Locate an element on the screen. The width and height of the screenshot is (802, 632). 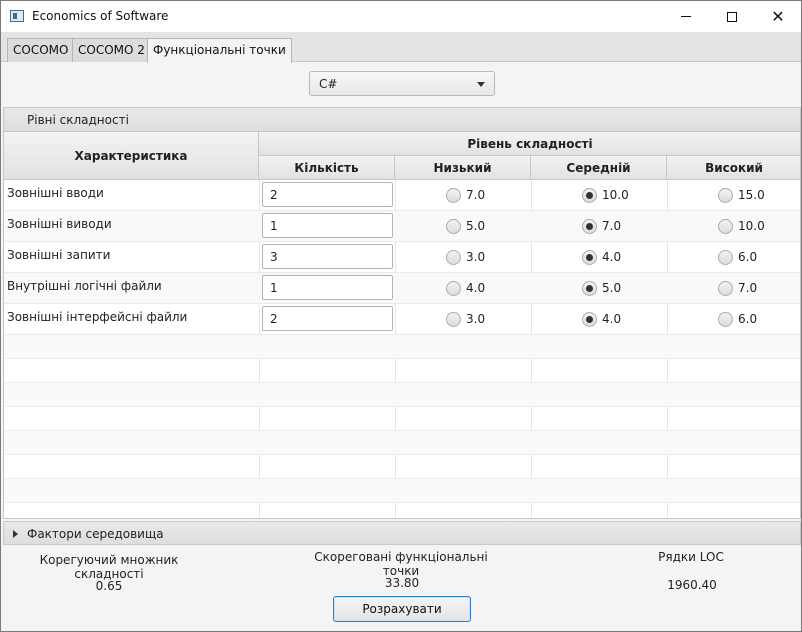
expand-triangle-icon is located at coordinates (15, 534).